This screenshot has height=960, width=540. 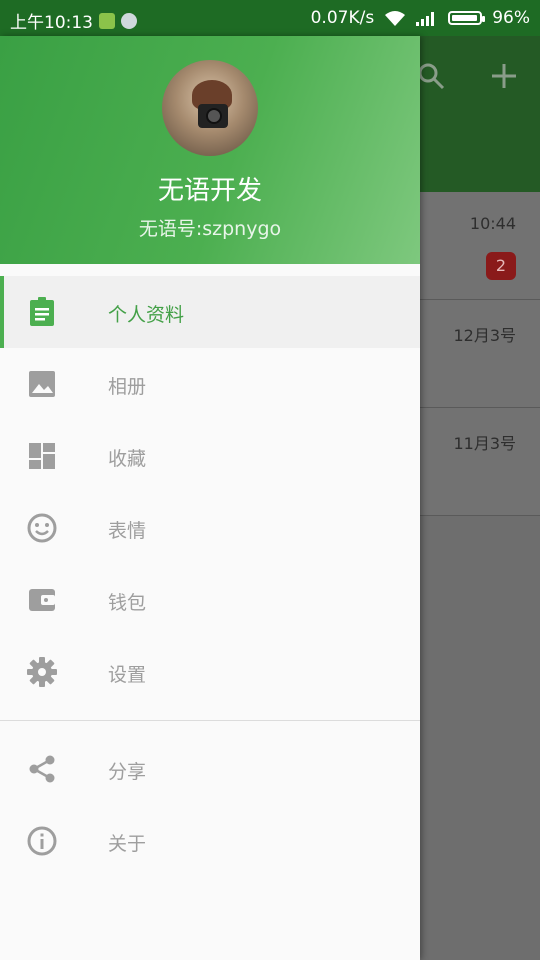 What do you see at coordinates (42, 600) in the screenshot?
I see `wallet-icon` at bounding box center [42, 600].